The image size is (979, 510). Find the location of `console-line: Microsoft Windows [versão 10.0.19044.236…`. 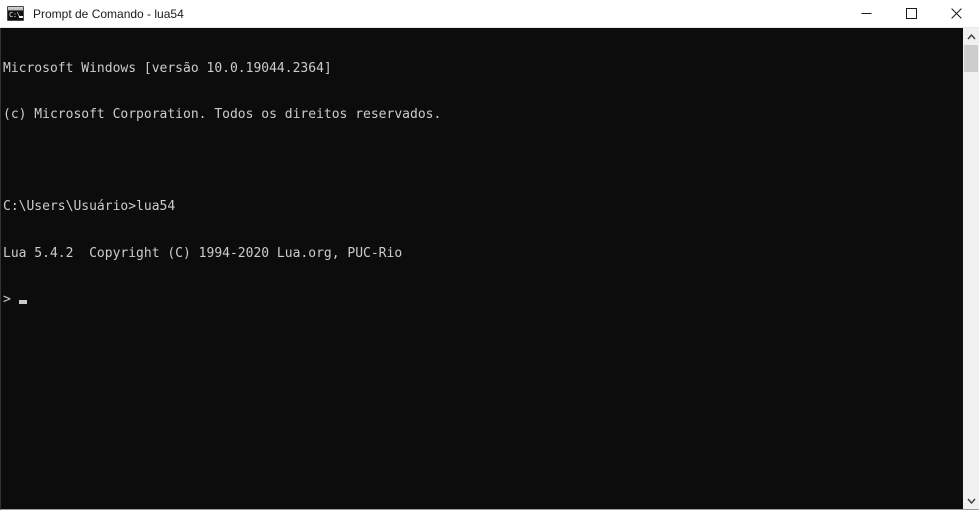

console-line: Microsoft Windows [versão 10.0.19044.236… is located at coordinates (167, 68).